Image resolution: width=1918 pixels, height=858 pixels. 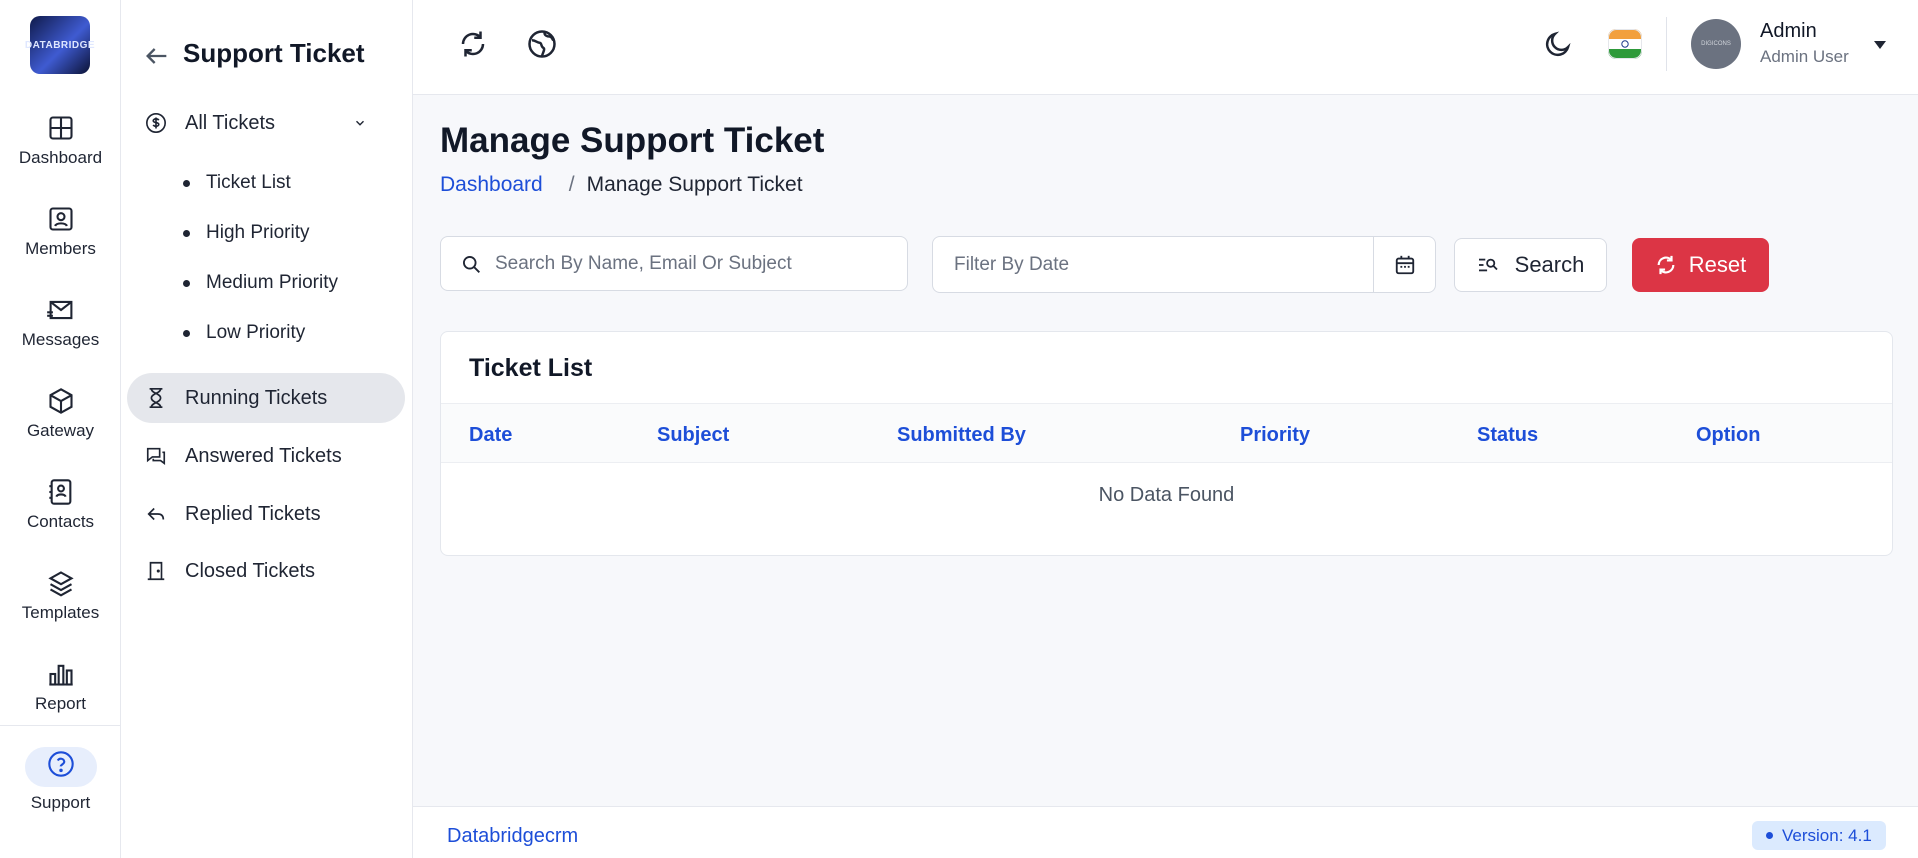 I want to click on rail-item-messages: Messages, so click(x=60, y=323).